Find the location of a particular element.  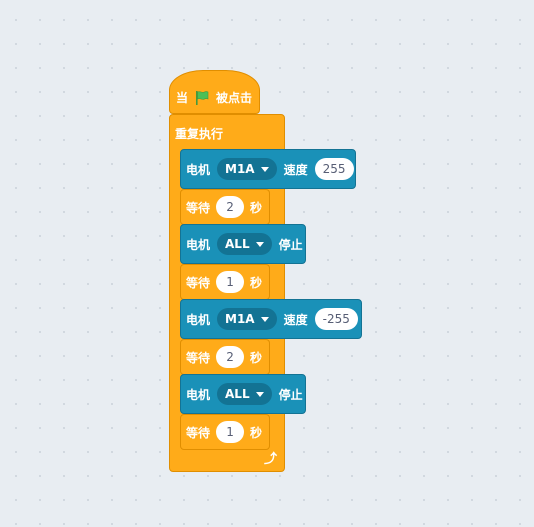

speed-input: 255 is located at coordinates (334, 169).